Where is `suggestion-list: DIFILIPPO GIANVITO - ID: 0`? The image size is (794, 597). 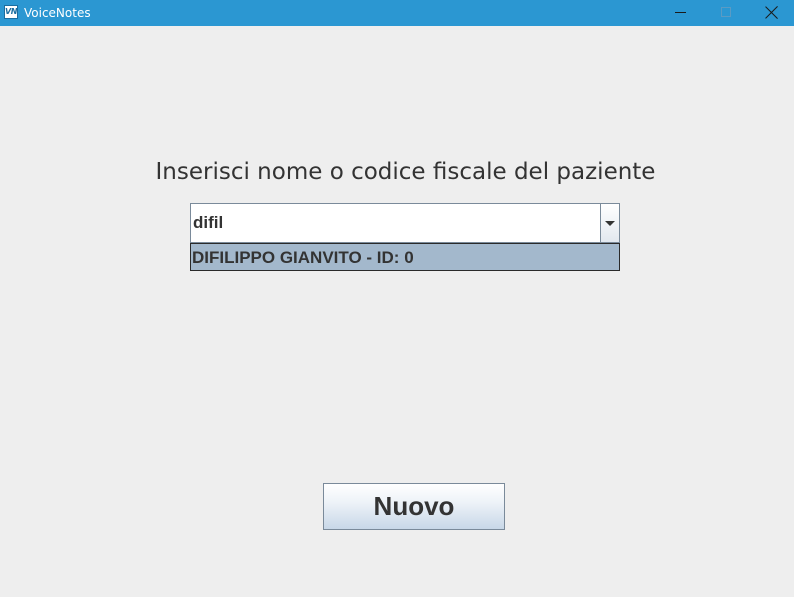 suggestion-list: DIFILIPPO GIANVITO - ID: 0 is located at coordinates (405, 257).